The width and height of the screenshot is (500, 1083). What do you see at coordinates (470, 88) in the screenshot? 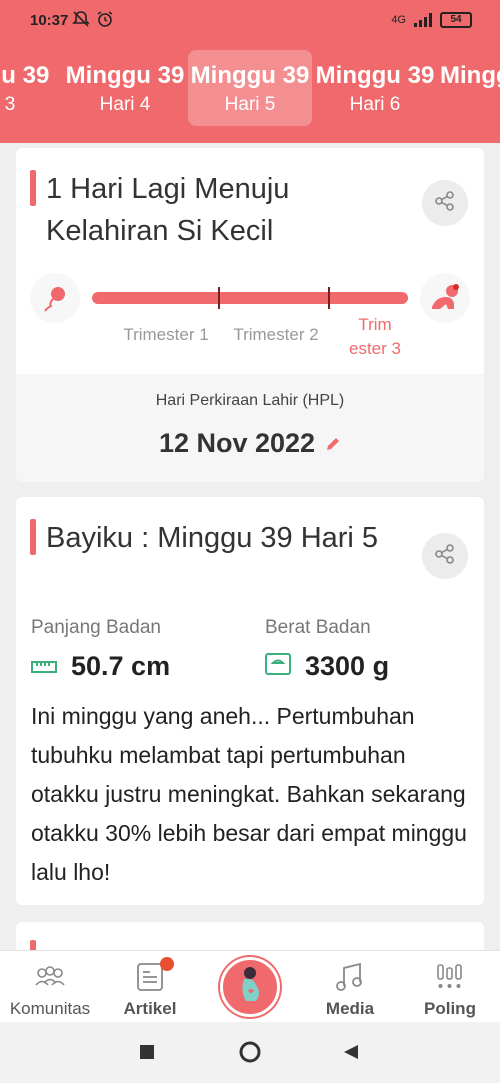
I see `day-item: Minggu` at bounding box center [470, 88].